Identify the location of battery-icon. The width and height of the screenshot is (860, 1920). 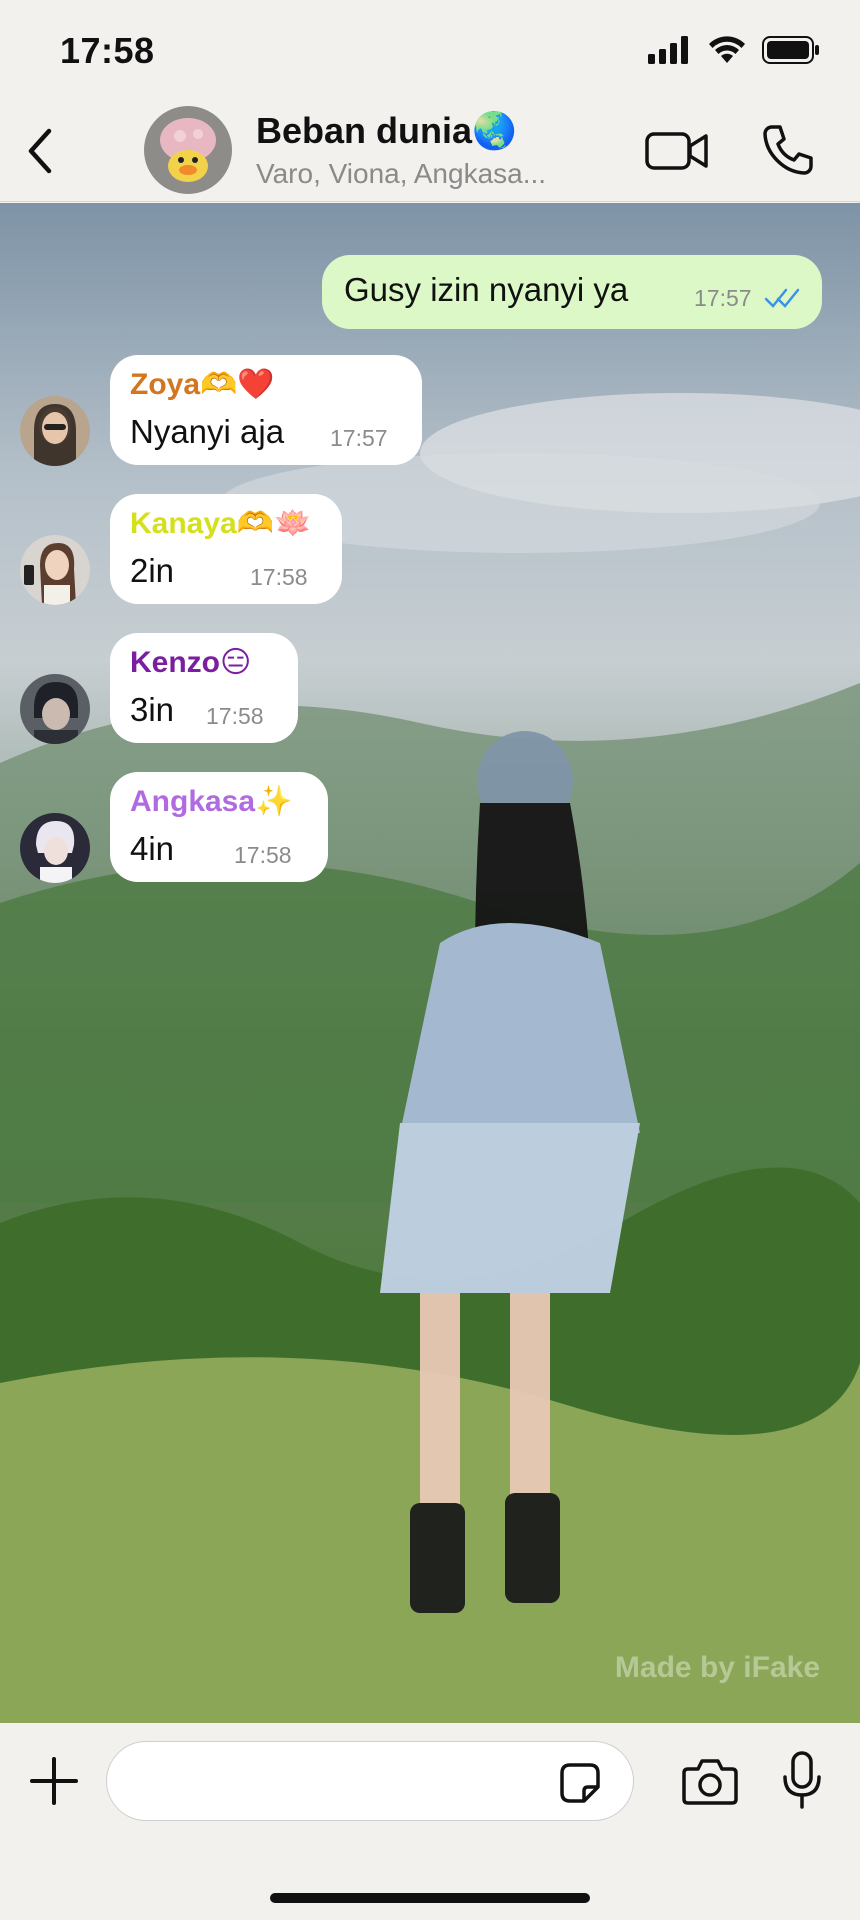
(790, 50).